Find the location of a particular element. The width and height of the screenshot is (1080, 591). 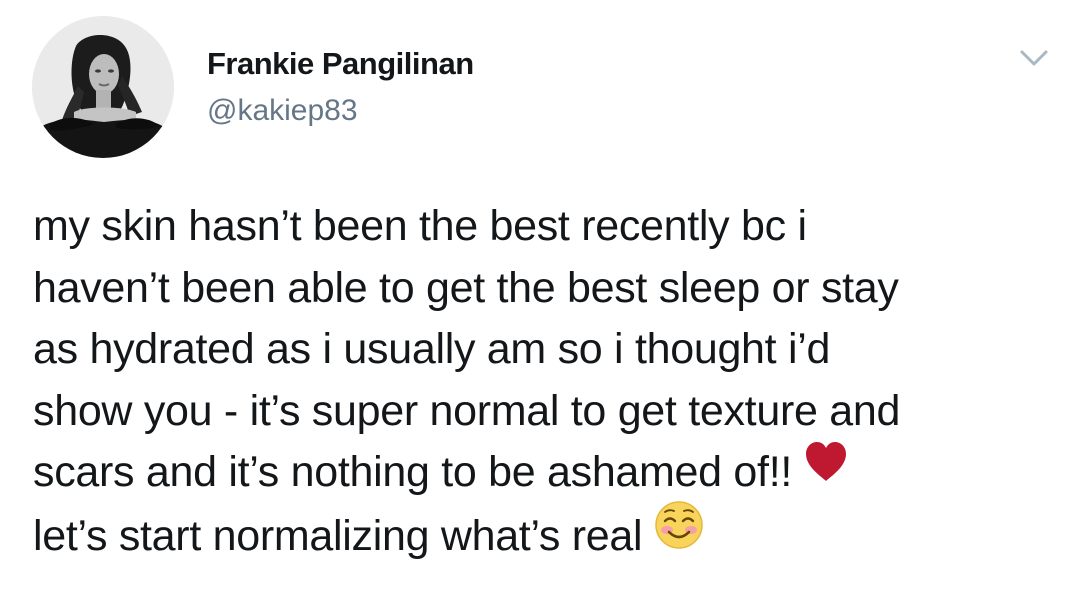

avatar is located at coordinates (103, 87).